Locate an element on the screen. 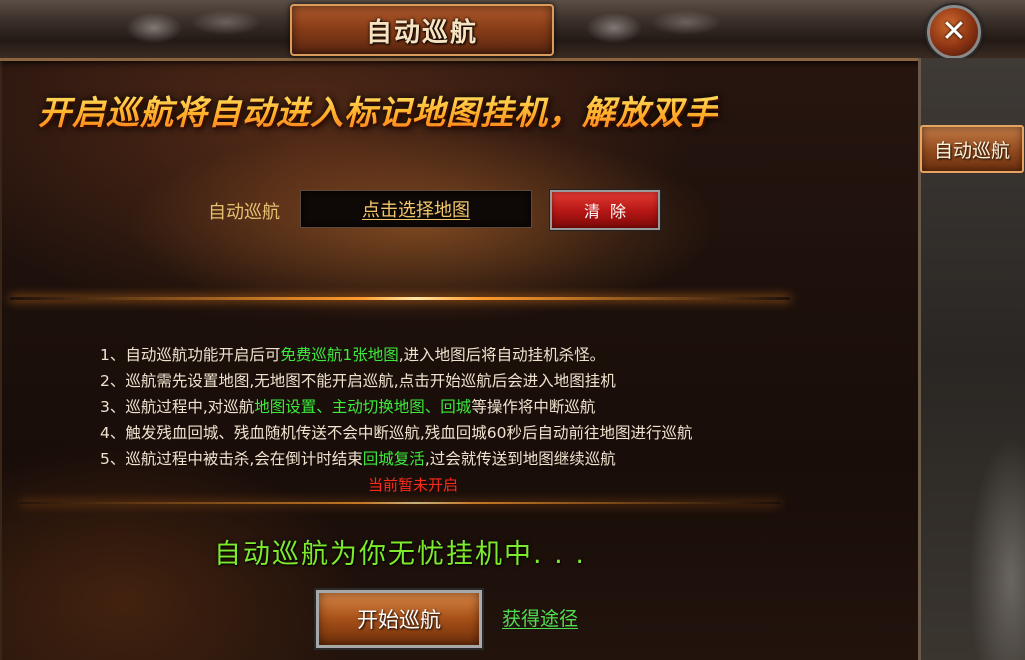 This screenshot has width=1025, height=660. tab-auto-cruise-label: 自动巡航 is located at coordinates (971, 150).